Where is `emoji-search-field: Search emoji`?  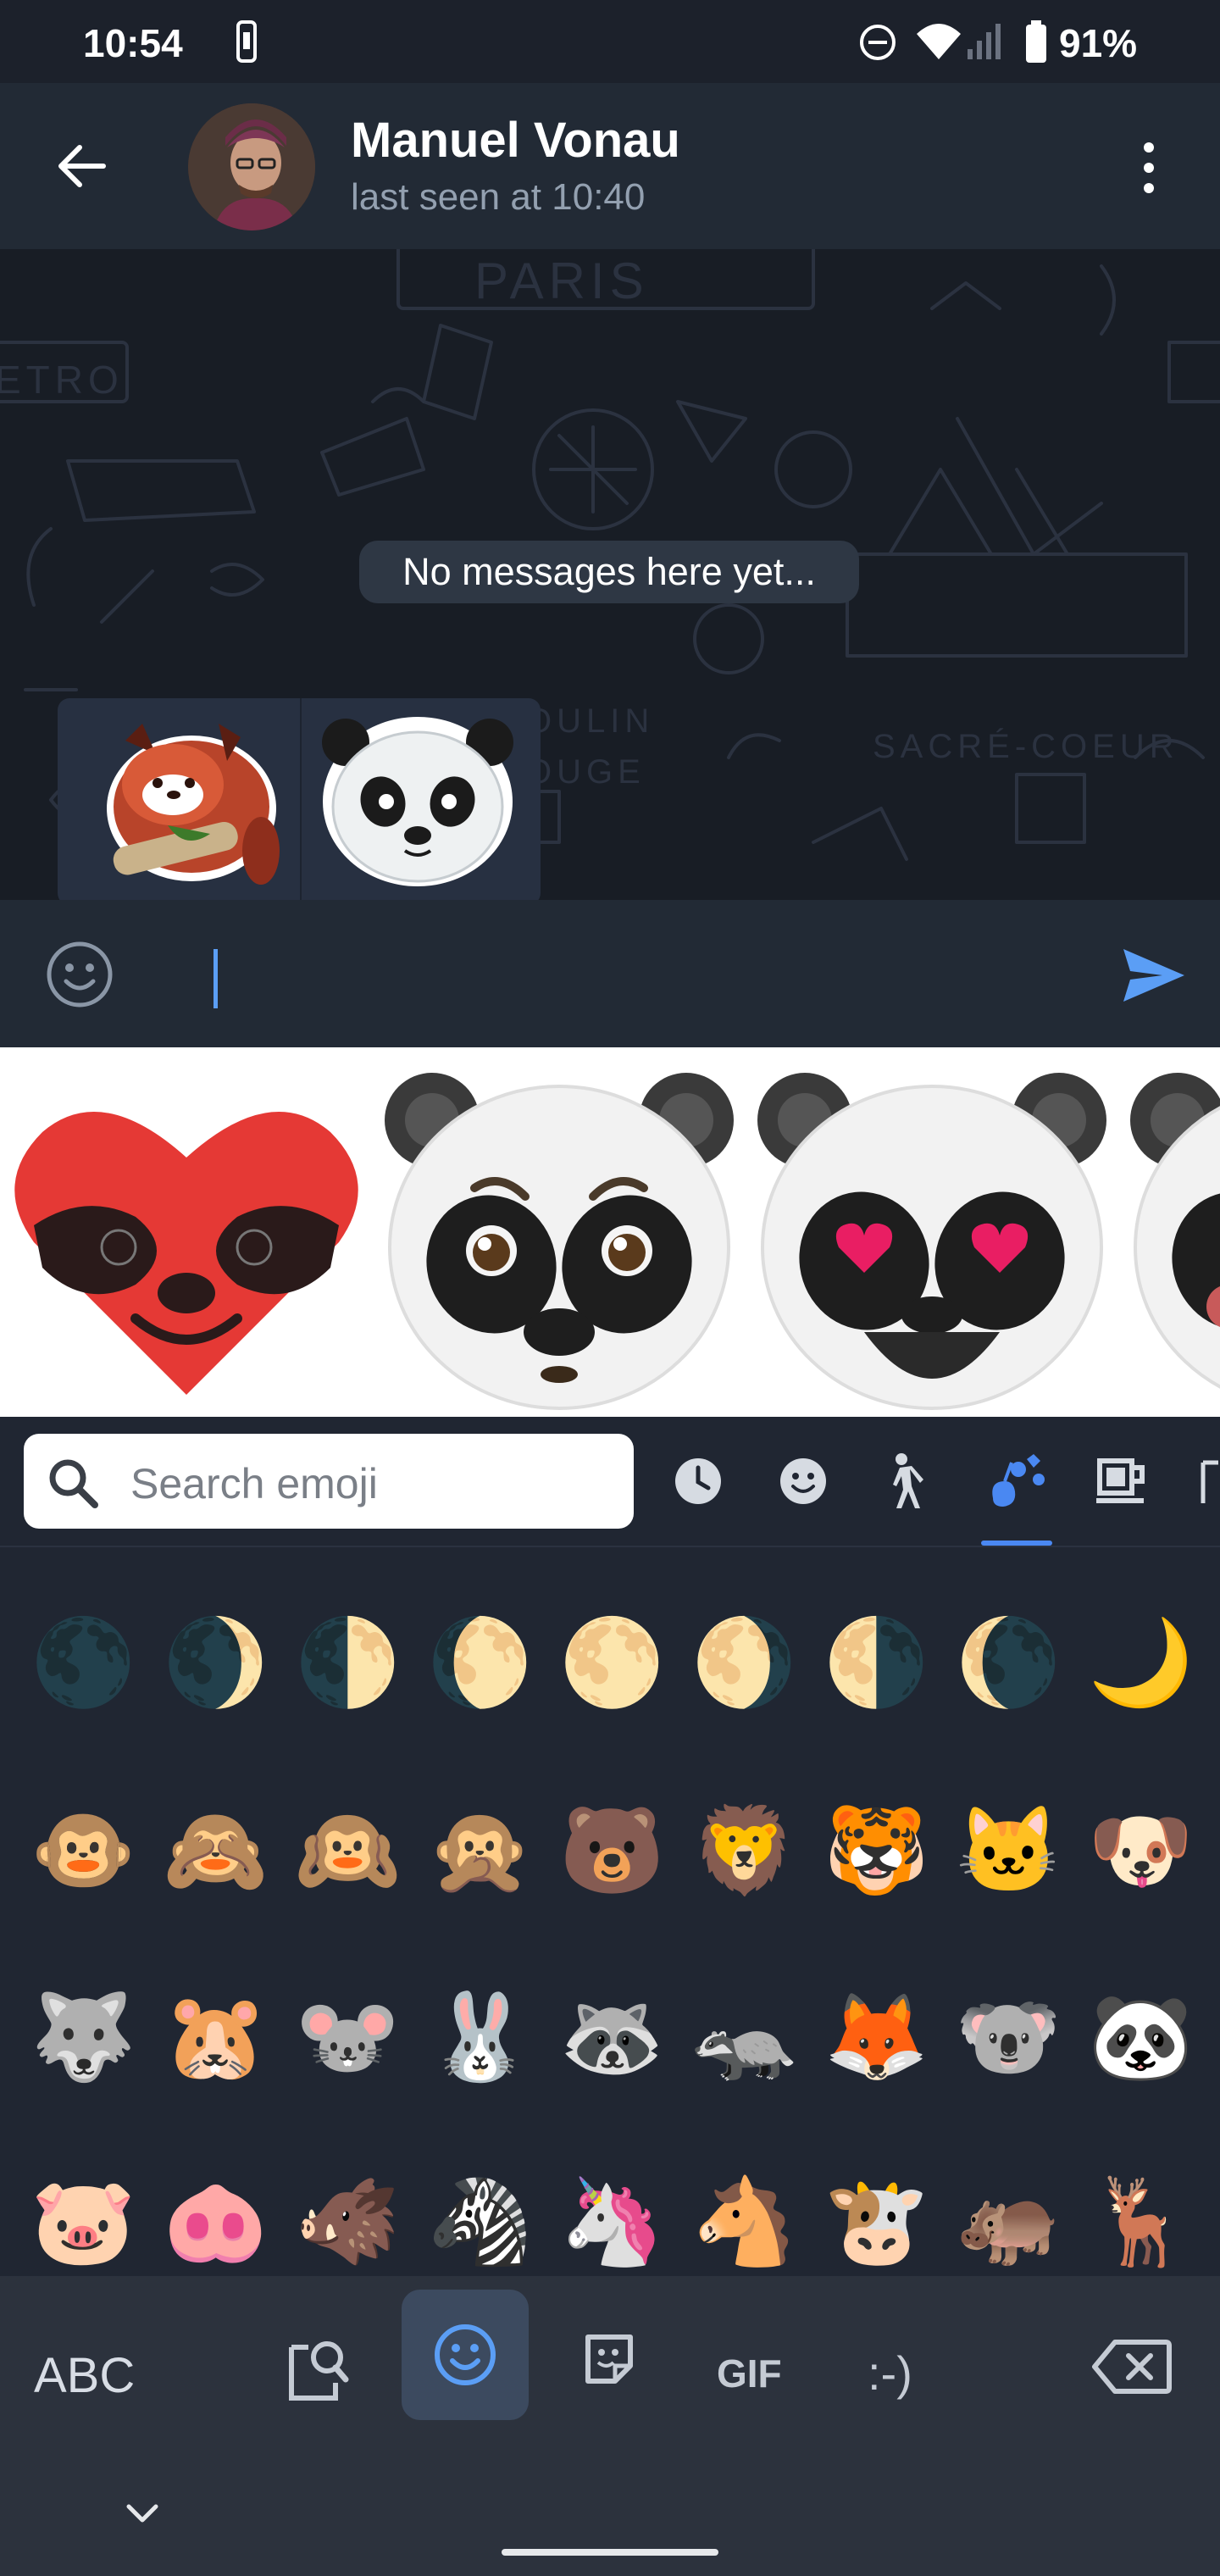 emoji-search-field: Search emoji is located at coordinates (329, 1481).